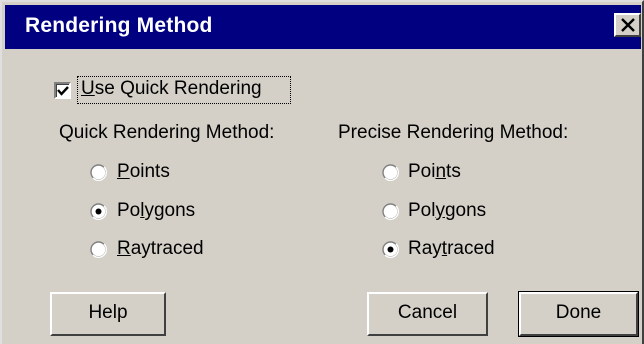  What do you see at coordinates (434, 172) in the screenshot?
I see `precise-points-label: Points` at bounding box center [434, 172].